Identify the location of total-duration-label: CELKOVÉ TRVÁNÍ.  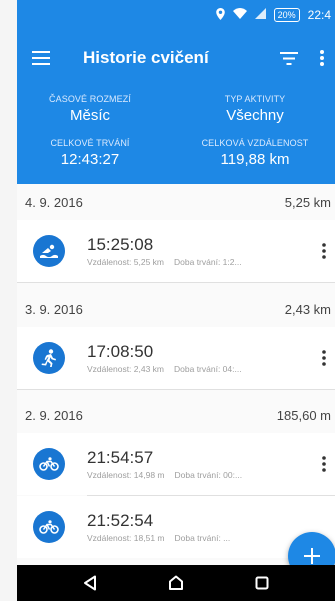
(90, 143).